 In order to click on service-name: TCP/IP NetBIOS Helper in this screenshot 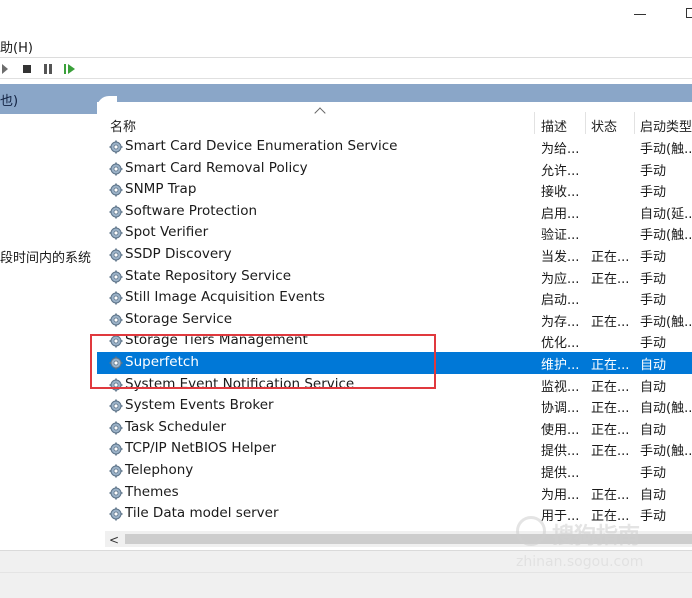, I will do `click(201, 448)`.